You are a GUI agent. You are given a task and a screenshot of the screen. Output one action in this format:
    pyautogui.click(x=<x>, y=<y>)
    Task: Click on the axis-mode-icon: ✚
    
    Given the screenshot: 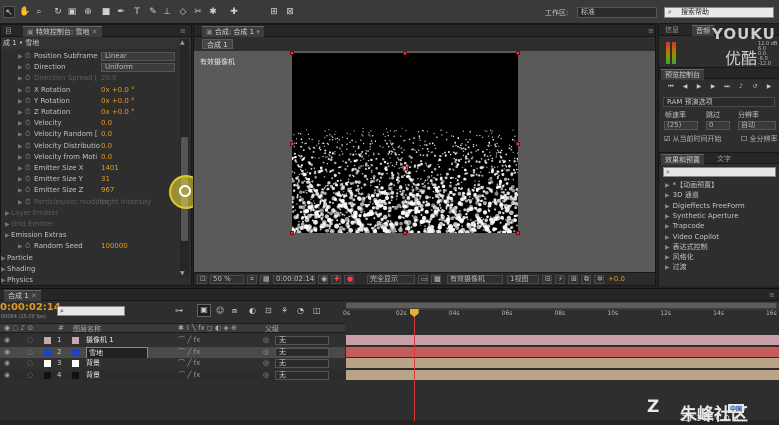 What is the action you would take?
    pyautogui.click(x=234, y=12)
    